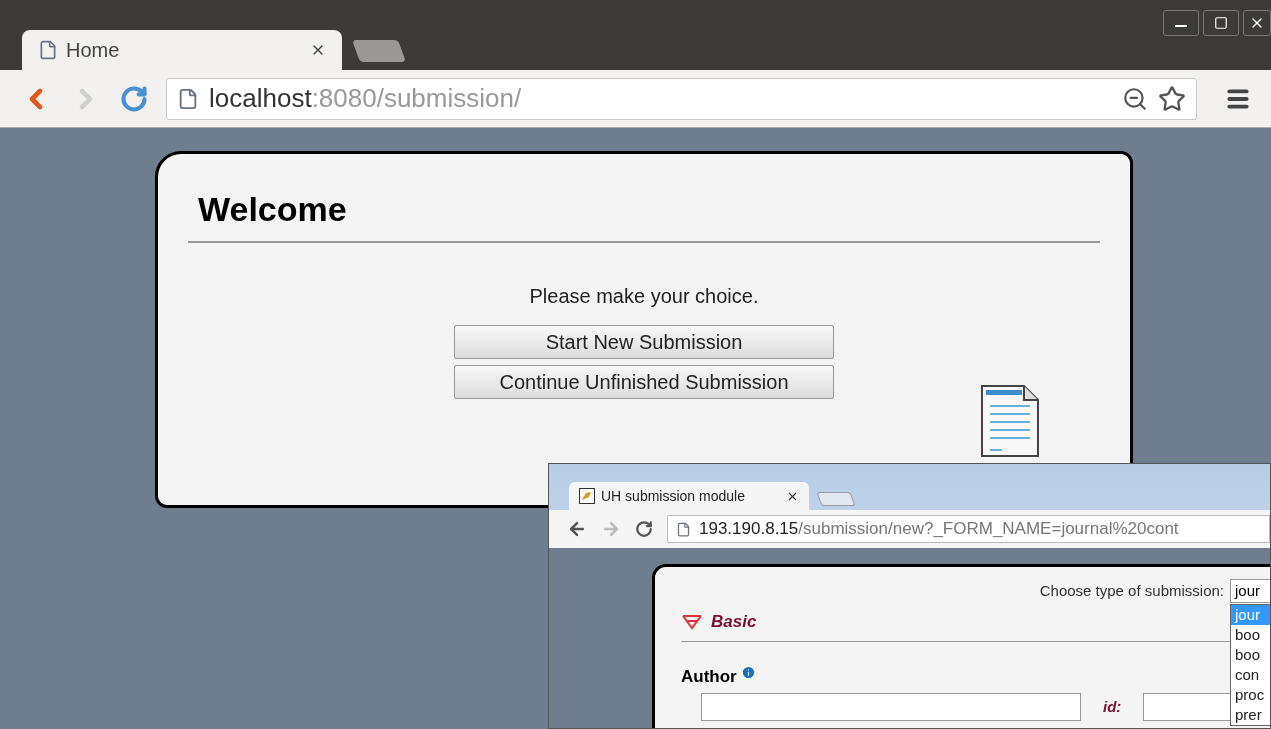 The width and height of the screenshot is (1271, 729). What do you see at coordinates (681, 98) in the screenshot?
I see `address-bar: localhost:8080/submission/` at bounding box center [681, 98].